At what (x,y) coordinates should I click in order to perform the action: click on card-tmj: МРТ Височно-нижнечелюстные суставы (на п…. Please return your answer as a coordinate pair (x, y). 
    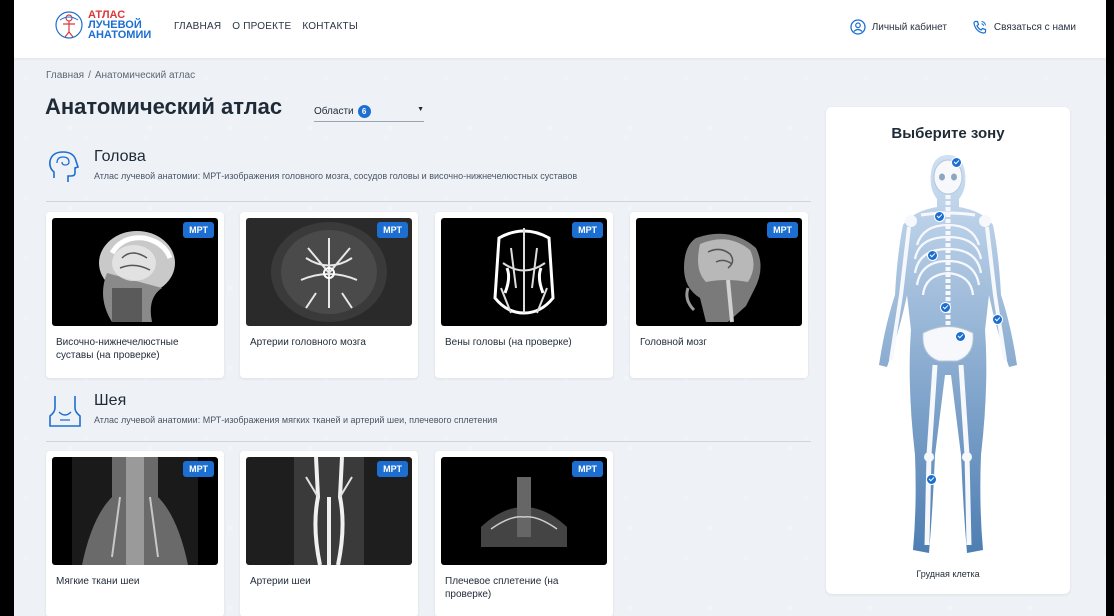
    Looking at the image, I should click on (135, 295).